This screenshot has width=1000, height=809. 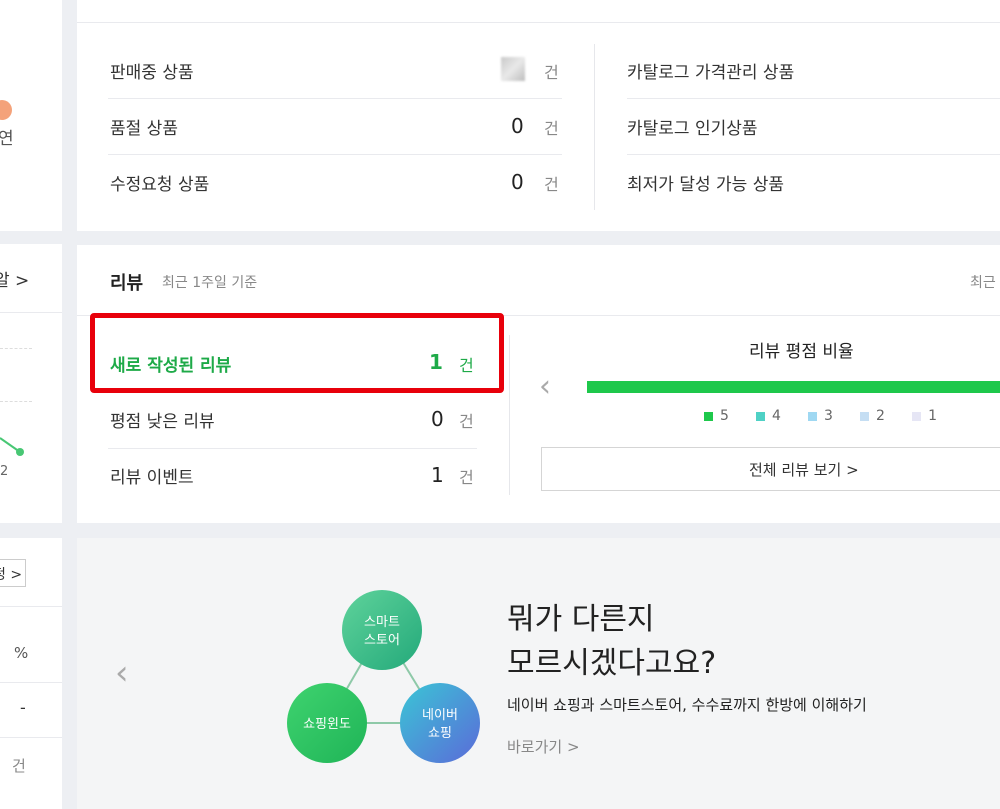 I want to click on review-unit-event: 건, so click(x=466, y=477).